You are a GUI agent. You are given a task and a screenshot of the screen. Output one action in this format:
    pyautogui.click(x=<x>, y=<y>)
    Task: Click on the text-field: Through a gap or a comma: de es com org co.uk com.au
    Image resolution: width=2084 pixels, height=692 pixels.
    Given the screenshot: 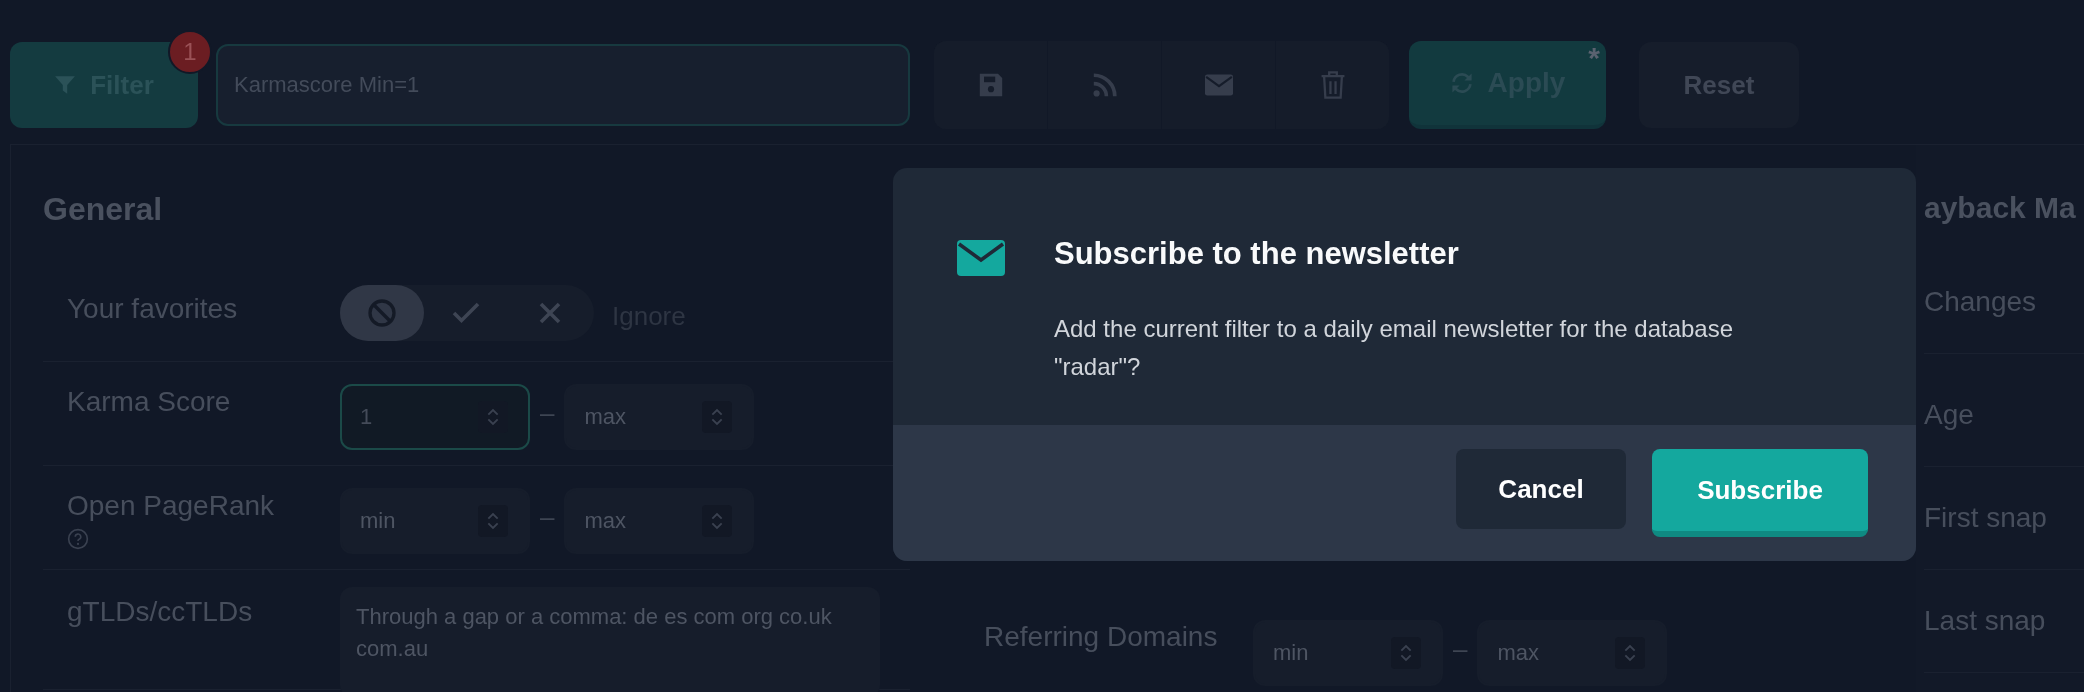 What is the action you would take?
    pyautogui.click(x=610, y=639)
    